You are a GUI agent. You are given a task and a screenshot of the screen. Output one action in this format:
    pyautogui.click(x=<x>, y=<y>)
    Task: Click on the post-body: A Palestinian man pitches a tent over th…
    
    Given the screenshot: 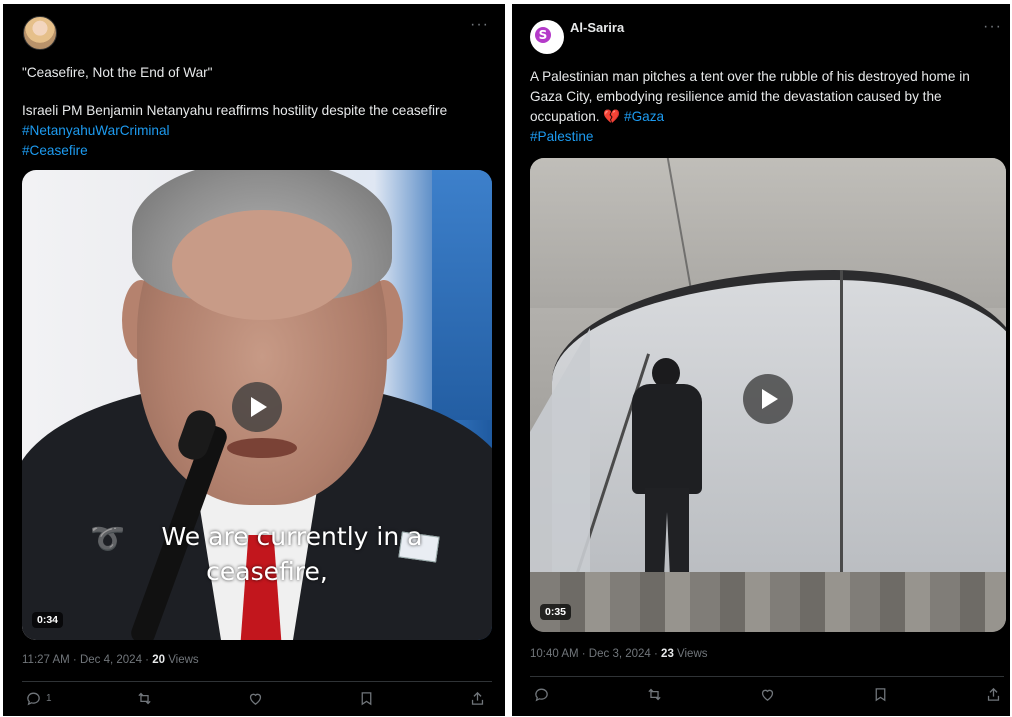 What is the action you would take?
    pyautogui.click(x=750, y=96)
    